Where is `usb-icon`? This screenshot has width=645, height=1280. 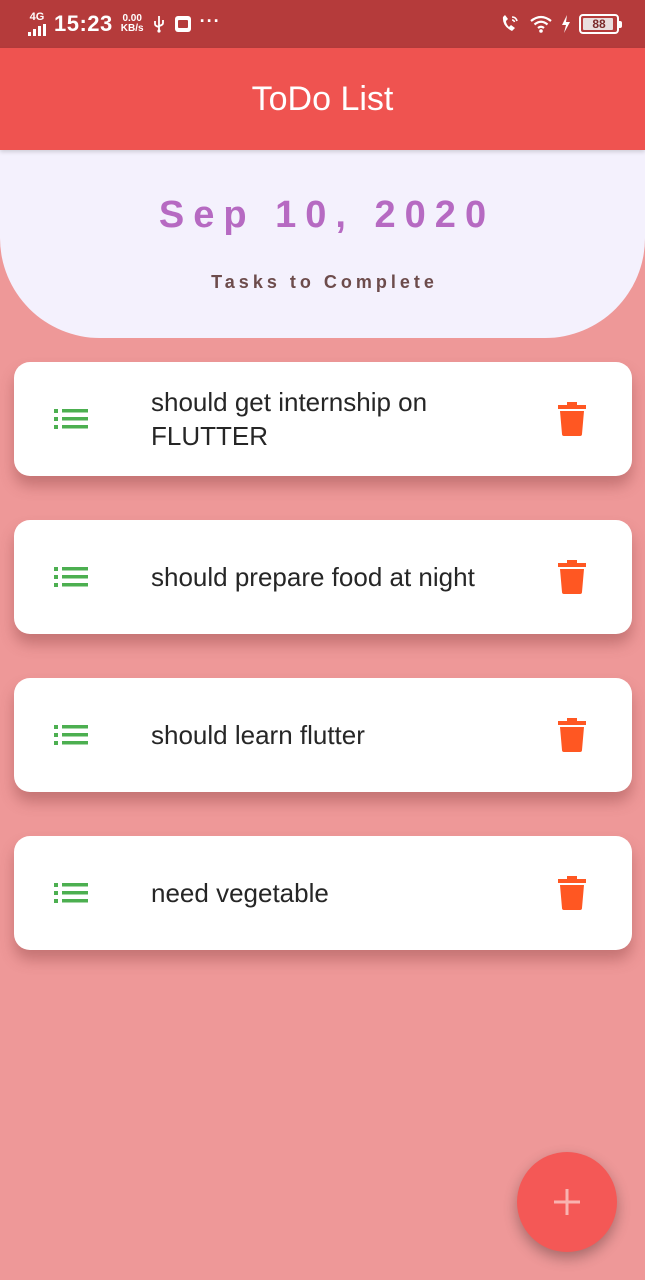
usb-icon is located at coordinates (159, 24).